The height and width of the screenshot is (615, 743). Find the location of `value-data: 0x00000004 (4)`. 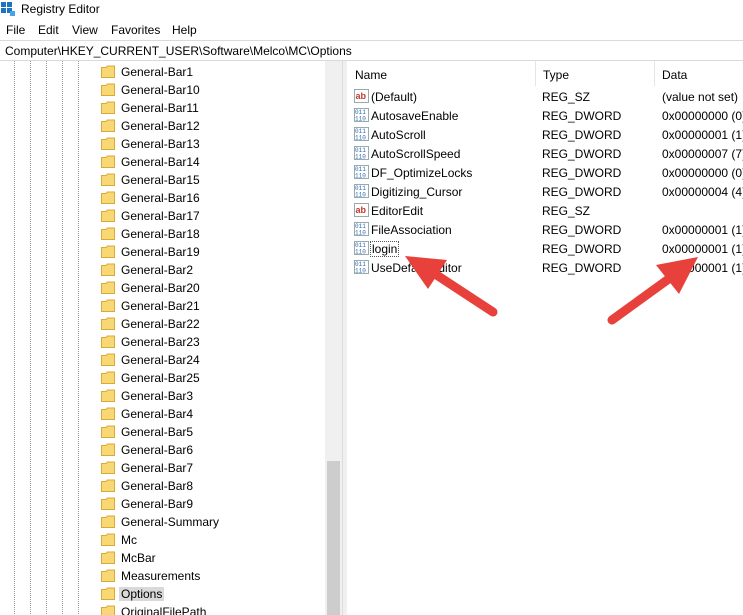

value-data: 0x00000004 (4) is located at coordinates (702, 192).